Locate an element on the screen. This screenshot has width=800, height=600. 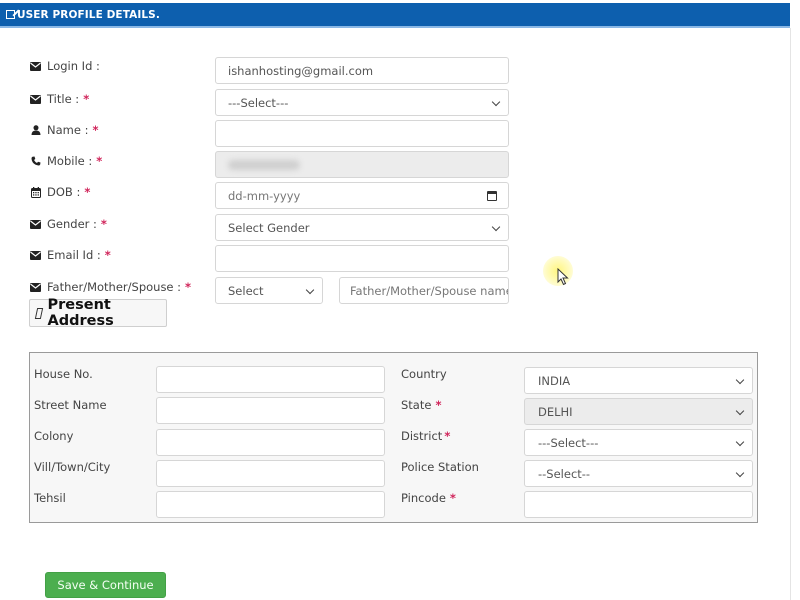
name-row: Name : * is located at coordinates (260, 134).